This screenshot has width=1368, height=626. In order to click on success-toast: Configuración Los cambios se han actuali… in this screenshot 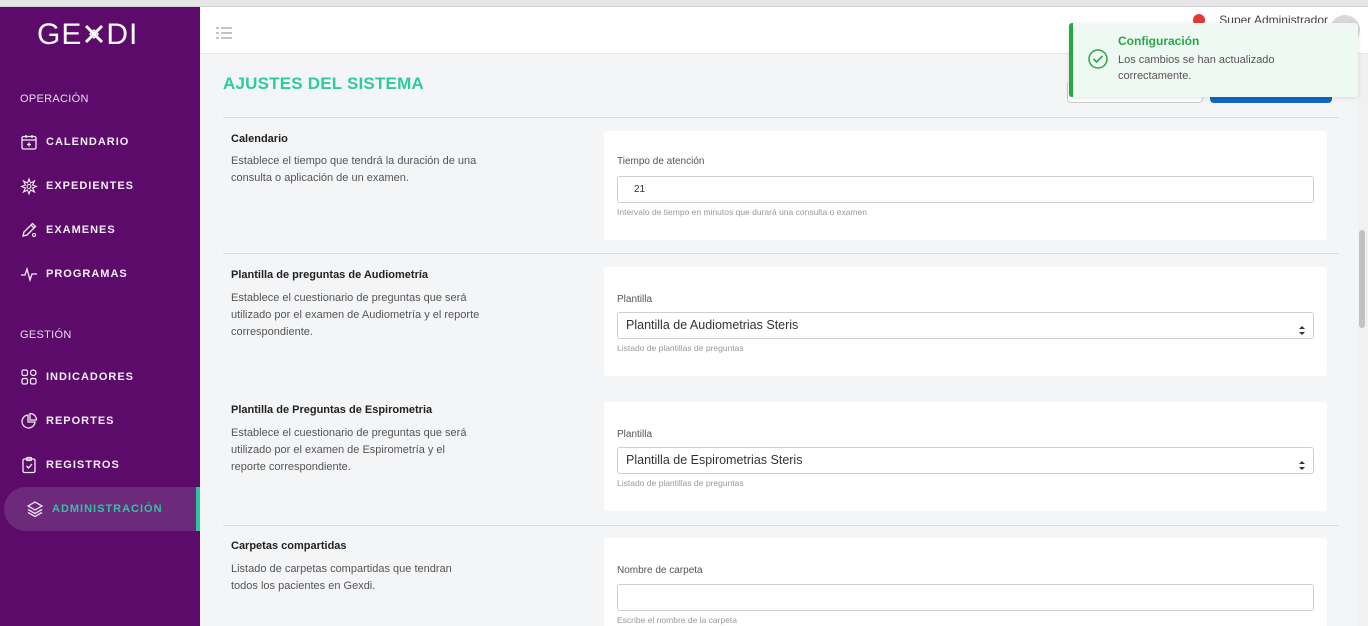, I will do `click(1213, 60)`.